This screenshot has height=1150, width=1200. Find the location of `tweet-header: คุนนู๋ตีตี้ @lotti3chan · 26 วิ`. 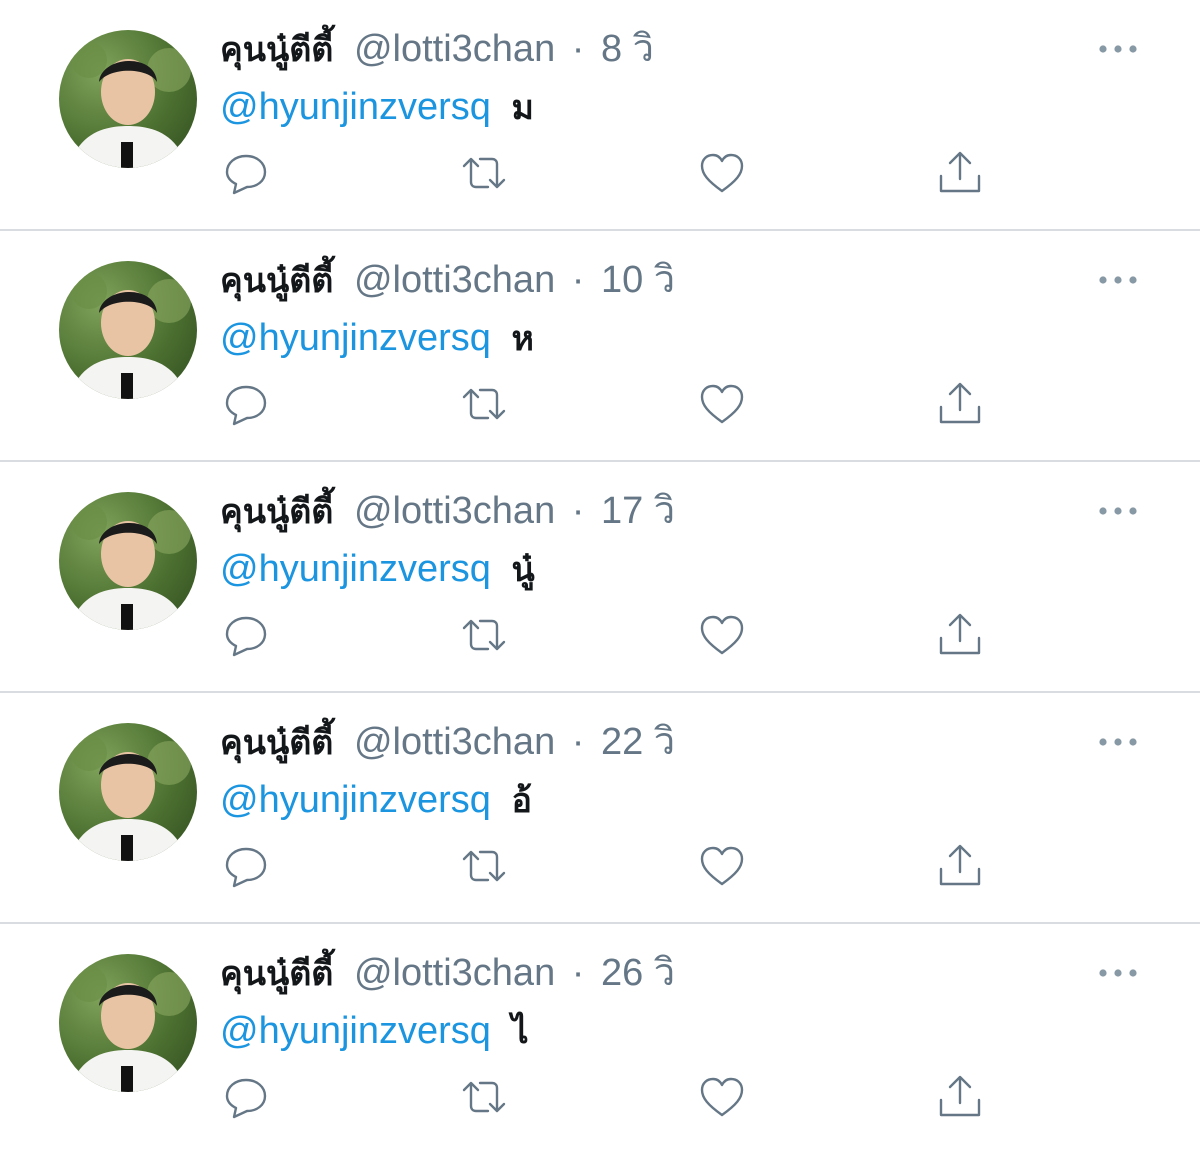

tweet-header: คุนนู๋ตีตี้ @lotti3chan · 26 วิ is located at coordinates (447, 973).